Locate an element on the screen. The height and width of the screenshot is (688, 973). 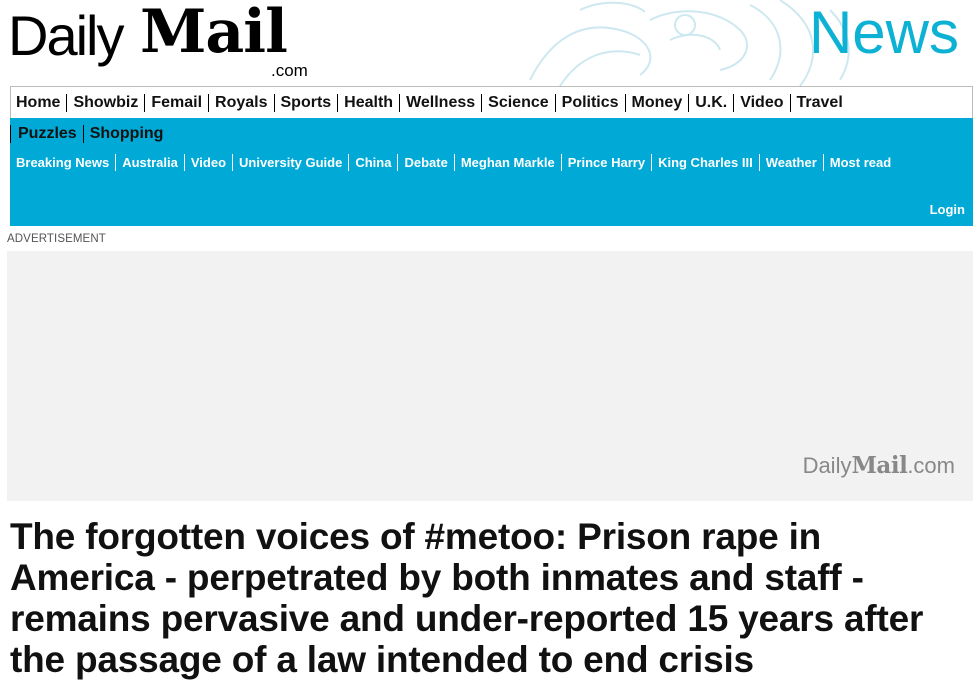
nav-item-puzzles: Puzzles is located at coordinates (46, 134).